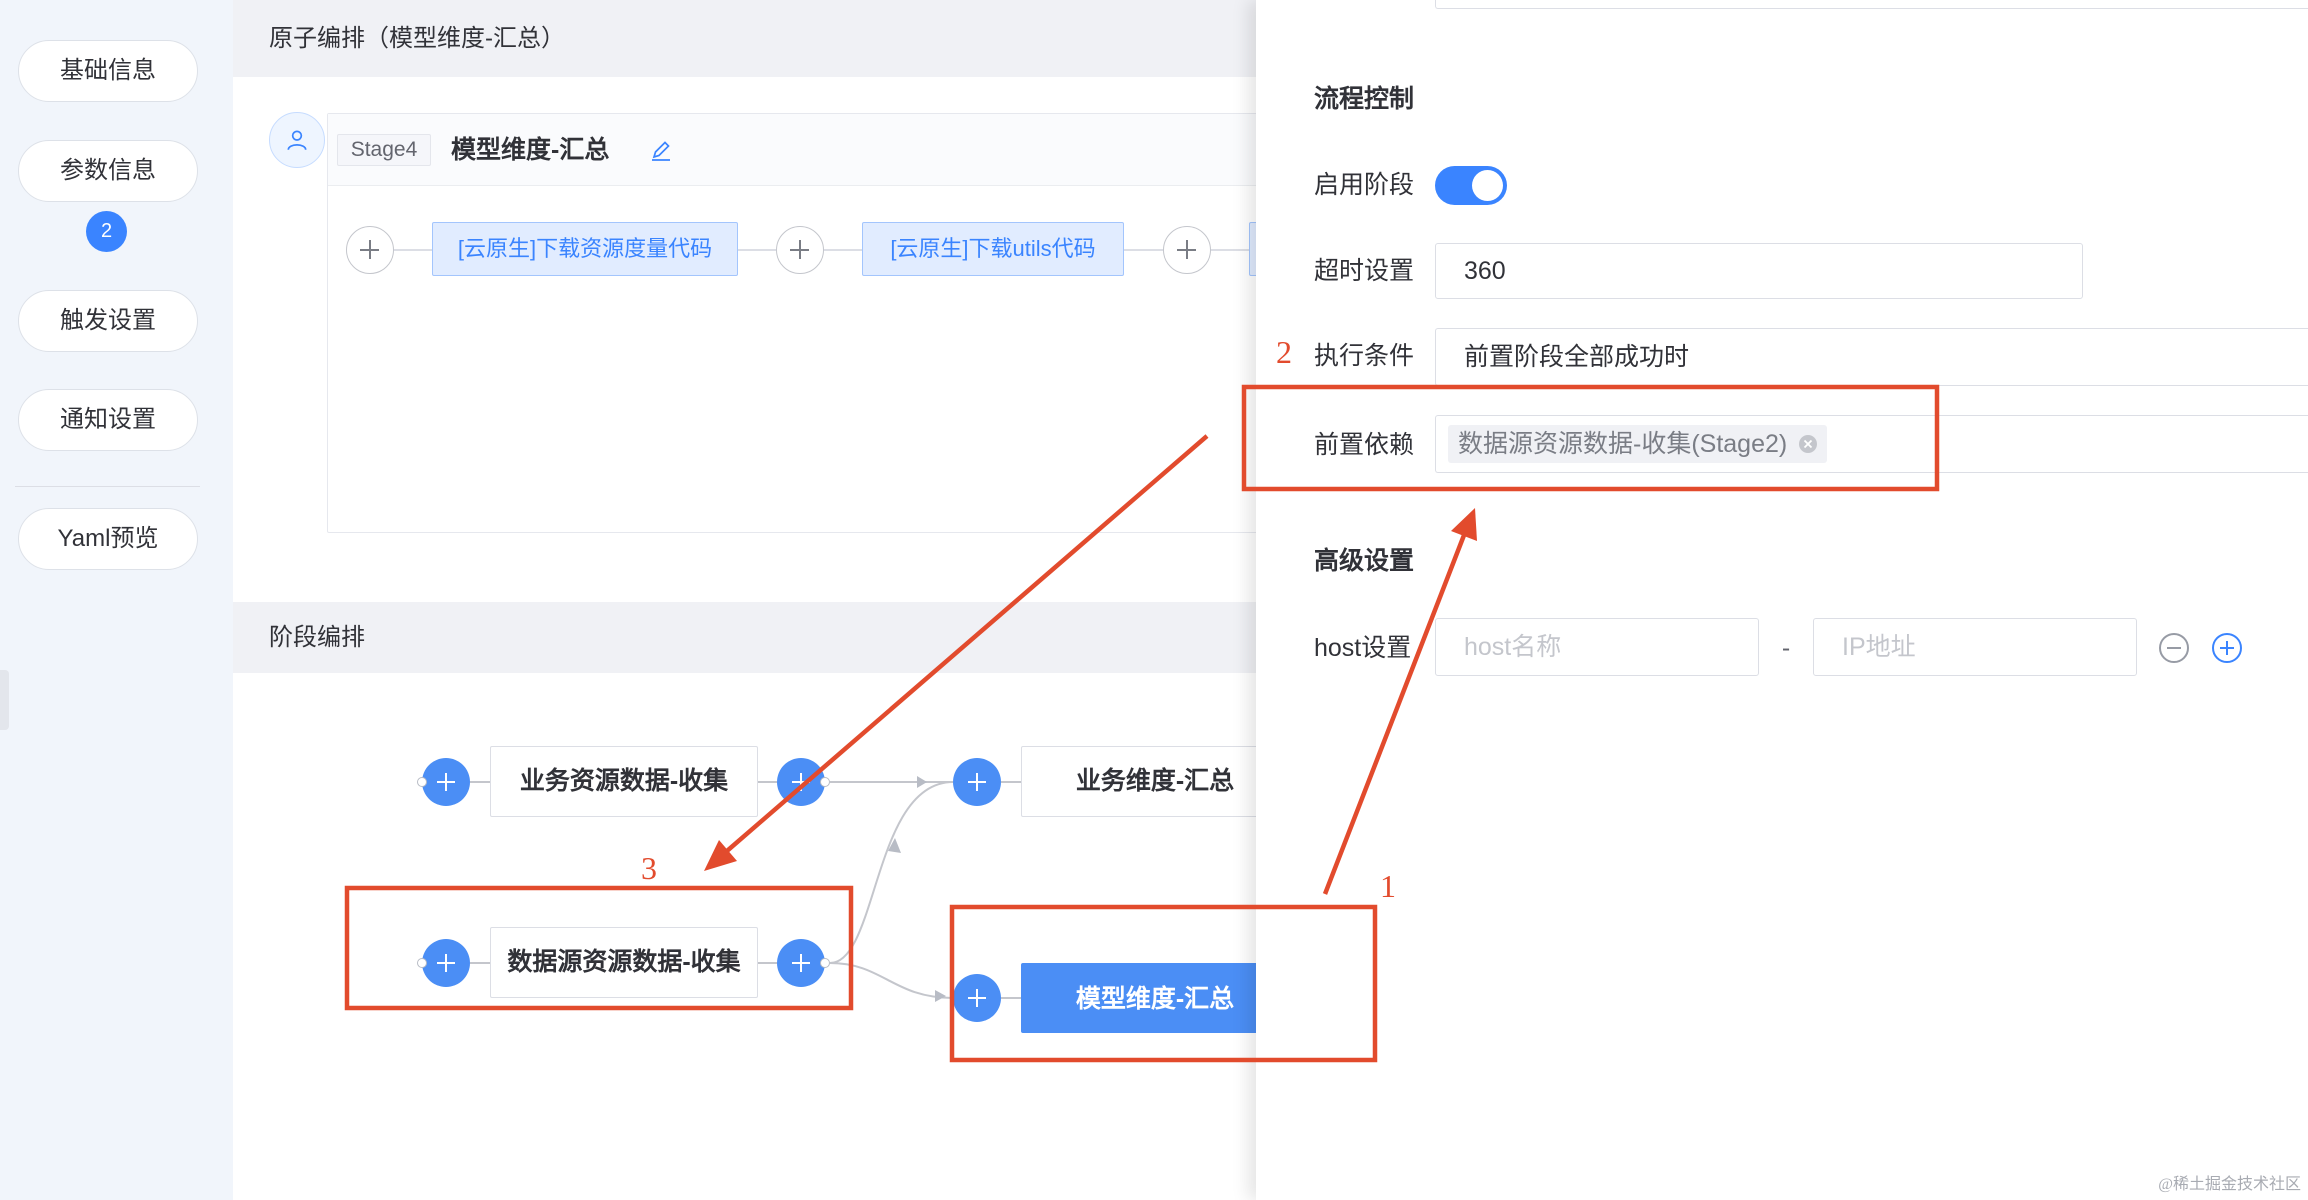  I want to click on plus-circle-icon, so click(2227, 648).